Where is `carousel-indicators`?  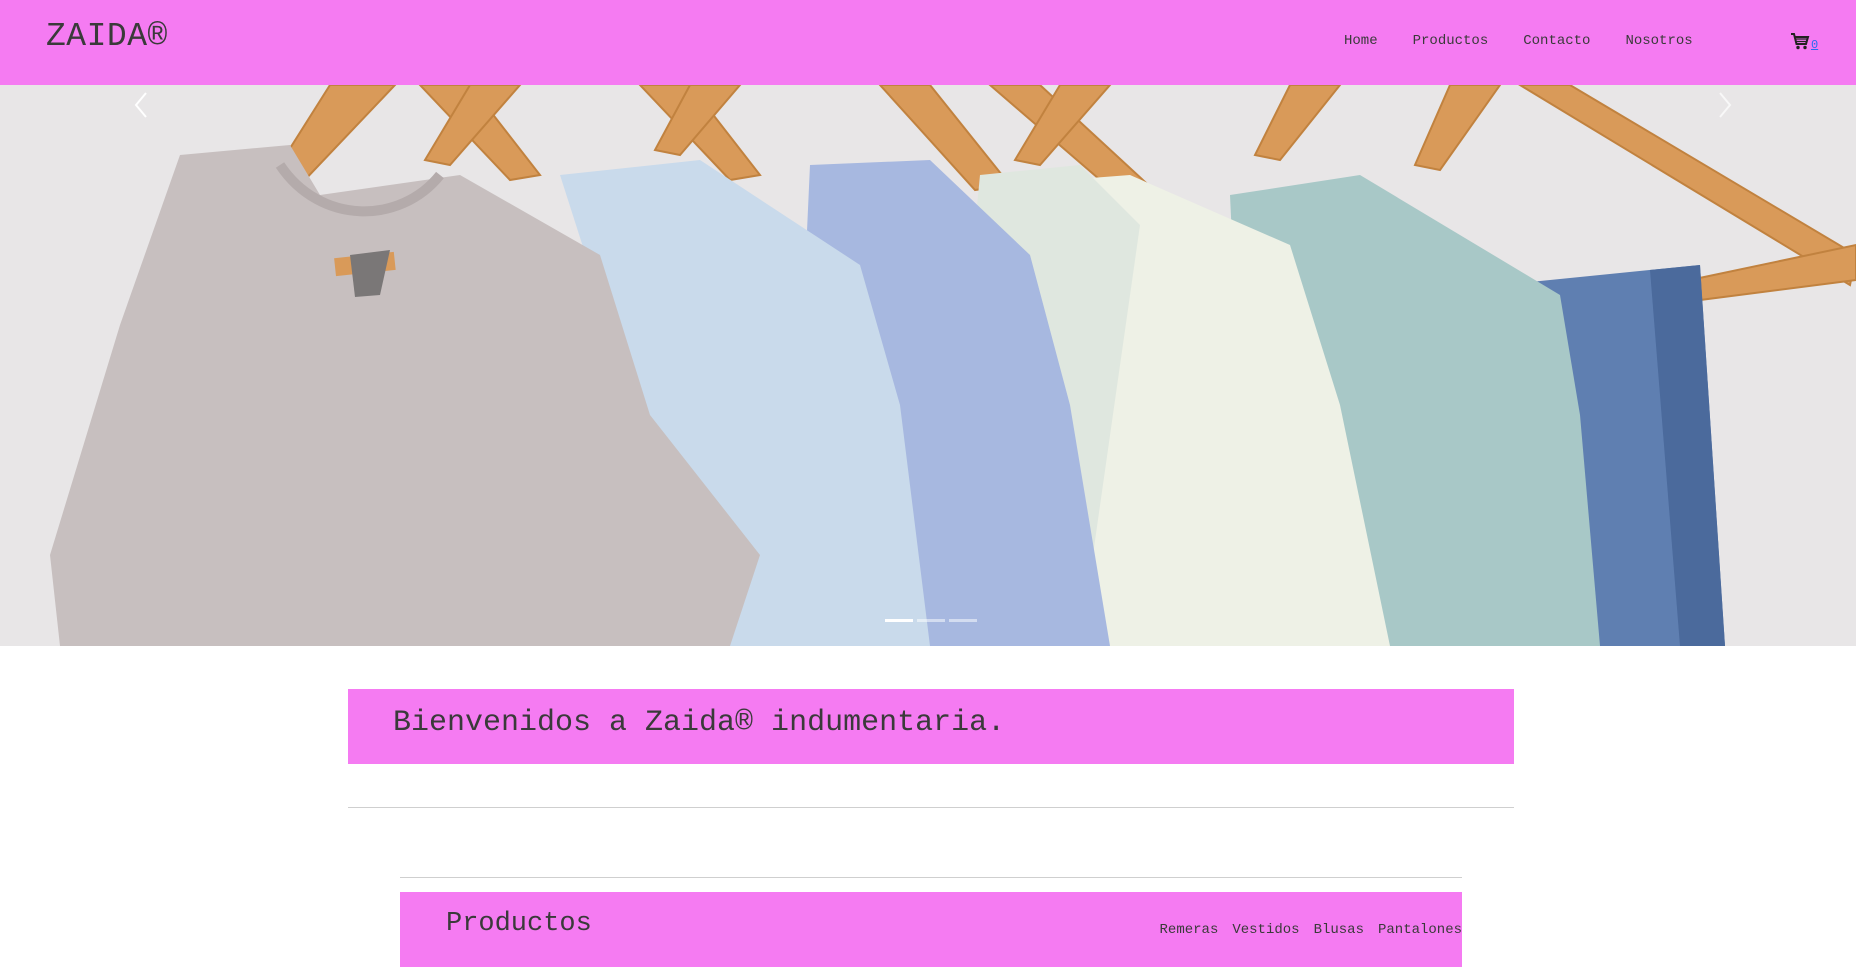 carousel-indicators is located at coordinates (933, 620).